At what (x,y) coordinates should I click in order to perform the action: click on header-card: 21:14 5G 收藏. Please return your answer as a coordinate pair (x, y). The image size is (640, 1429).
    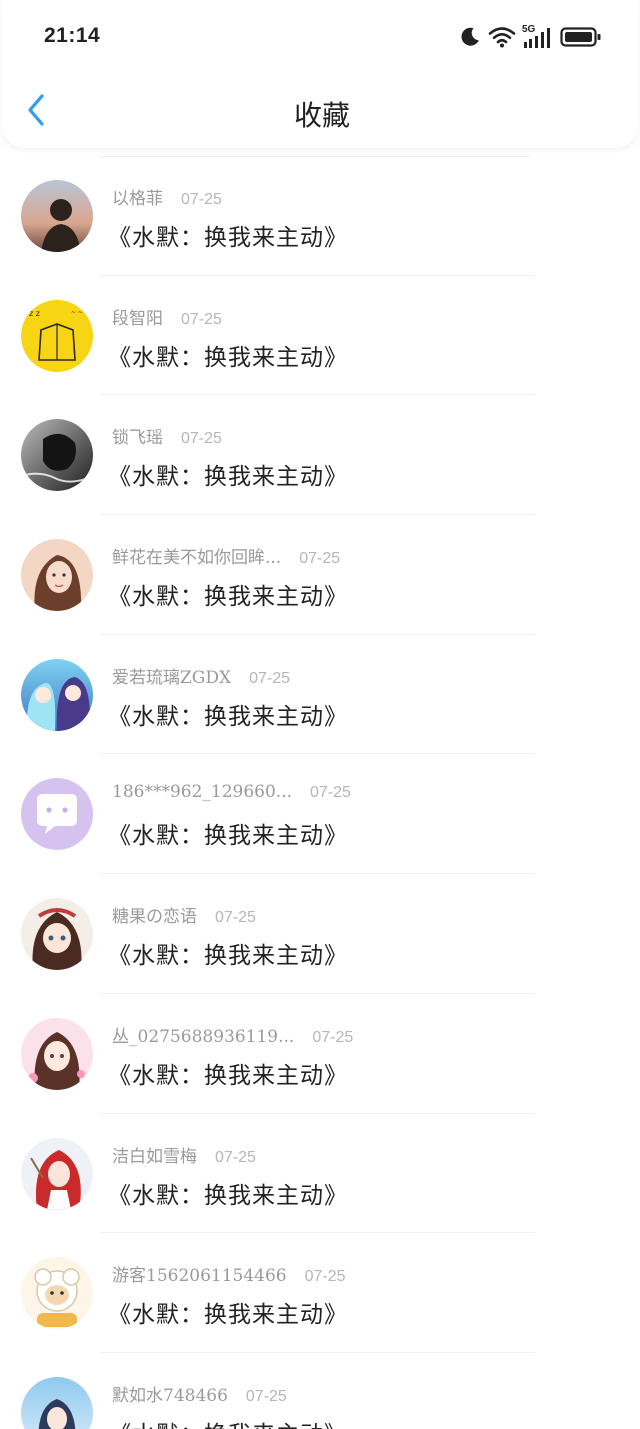
    Looking at the image, I should click on (320, 74).